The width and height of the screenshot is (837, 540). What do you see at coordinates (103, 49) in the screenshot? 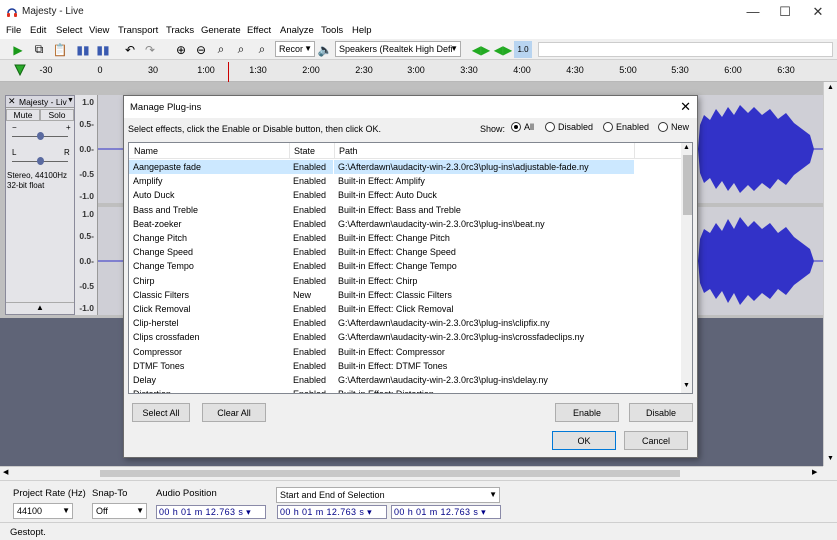
I see `silence-audio-icon: ▮▮` at bounding box center [103, 49].